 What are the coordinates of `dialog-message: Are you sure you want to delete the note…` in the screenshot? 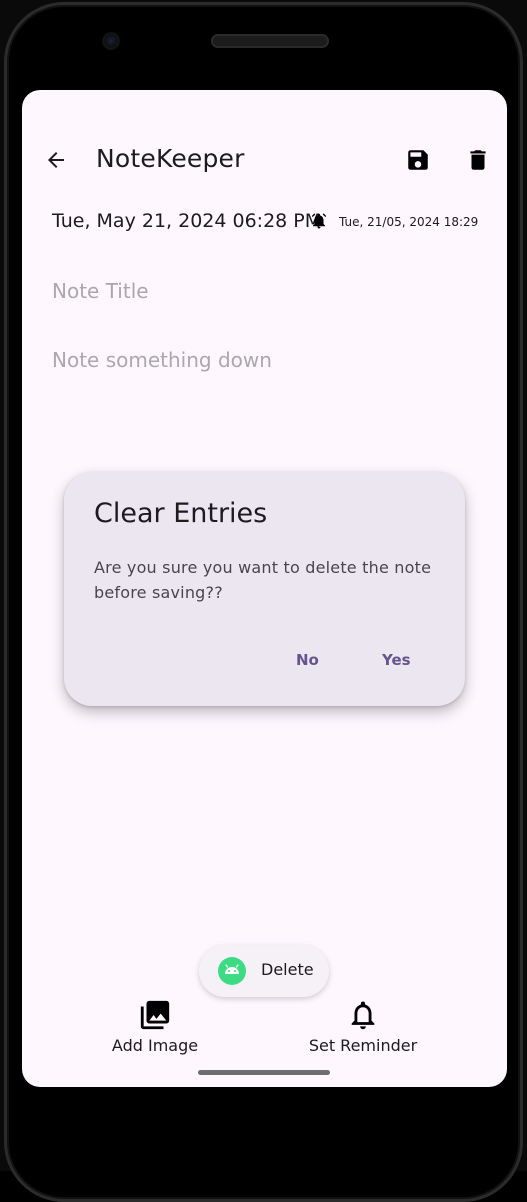 It's located at (263, 580).